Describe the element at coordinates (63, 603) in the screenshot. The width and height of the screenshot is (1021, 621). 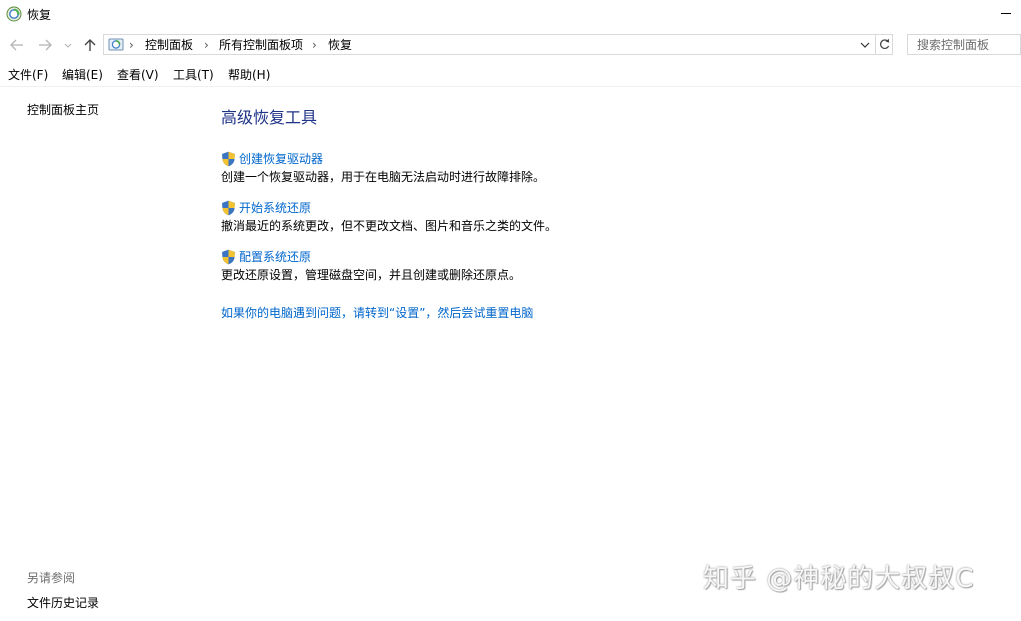
I see `file-history-link: 文件历史记录` at that location.